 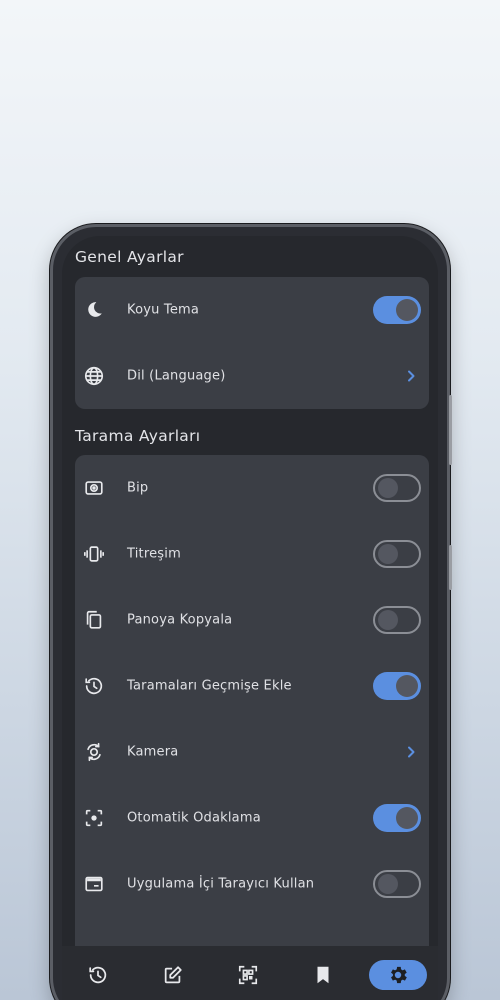 I want to click on bookmark-icon, so click(x=323, y=975).